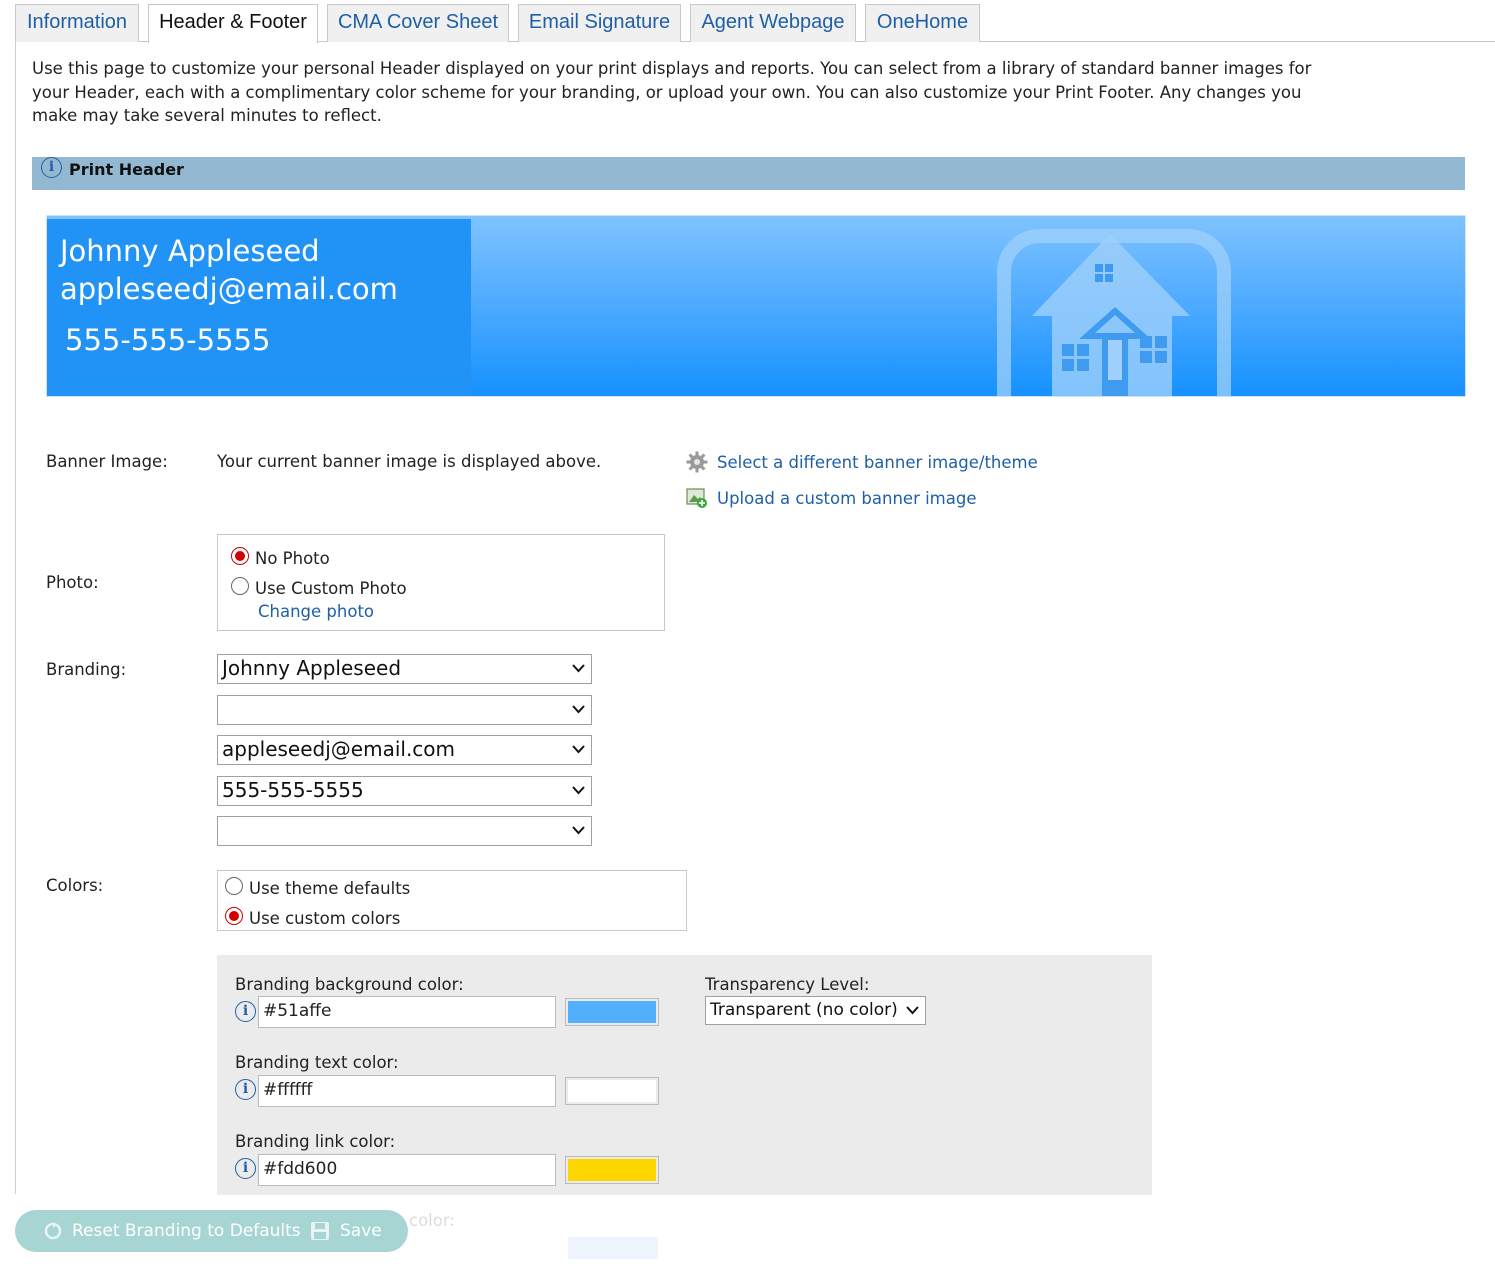 The width and height of the screenshot is (1495, 1264). I want to click on tab-email-signature: Email Signature, so click(599, 23).